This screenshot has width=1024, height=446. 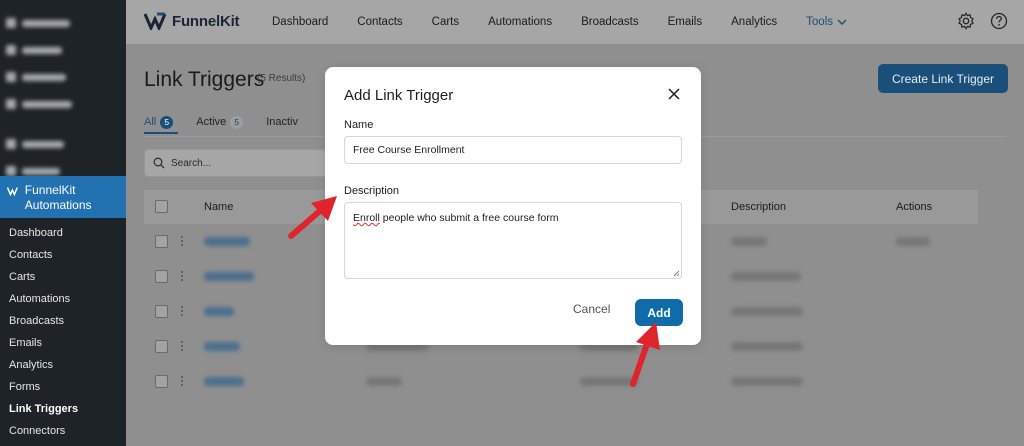 What do you see at coordinates (943, 78) in the screenshot?
I see `create-link-trigger-button: Create Link Trigger` at bounding box center [943, 78].